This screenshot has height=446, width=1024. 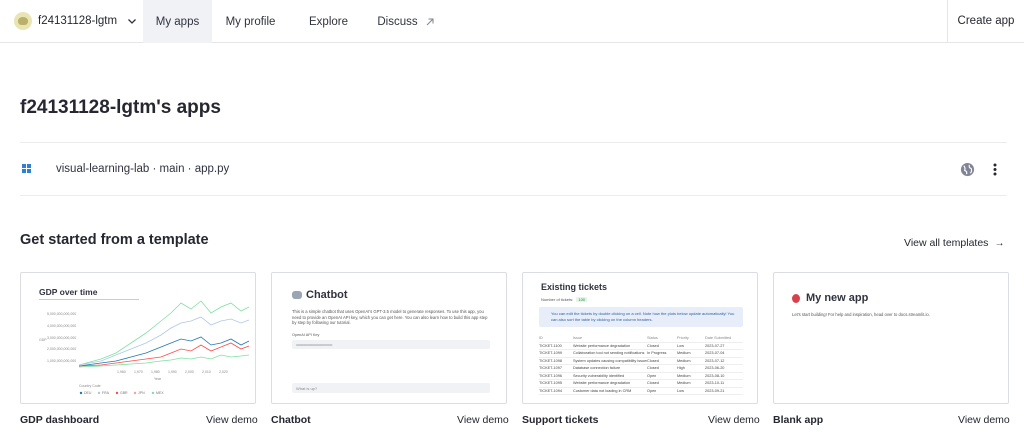 I want to click on table-cell: 2023-08-10, so click(x=715, y=375).